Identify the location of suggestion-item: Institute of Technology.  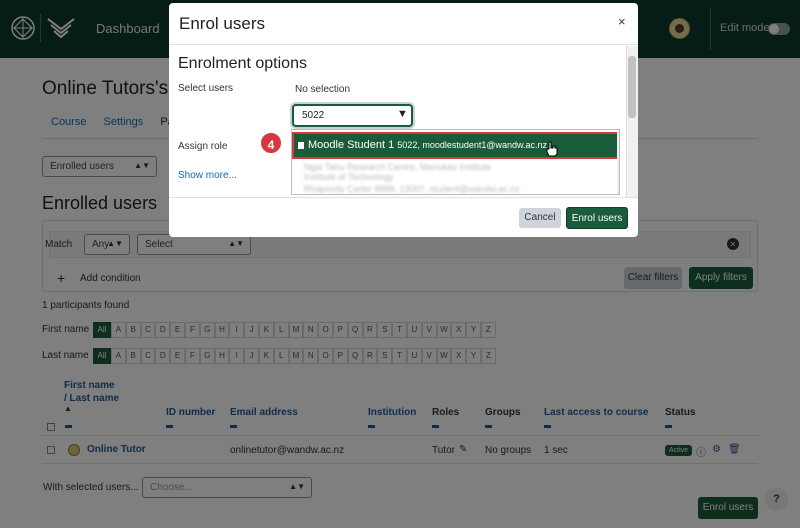
(348, 177).